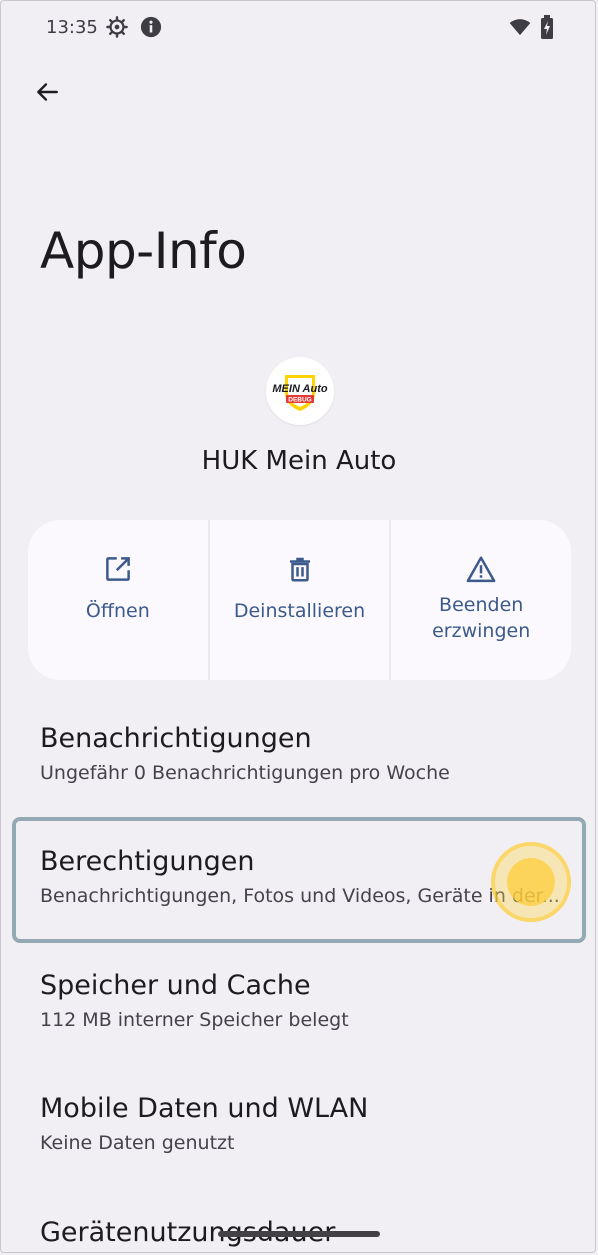 The width and height of the screenshot is (598, 1255). What do you see at coordinates (299, 1234) in the screenshot?
I see `gesture-nav-handle` at bounding box center [299, 1234].